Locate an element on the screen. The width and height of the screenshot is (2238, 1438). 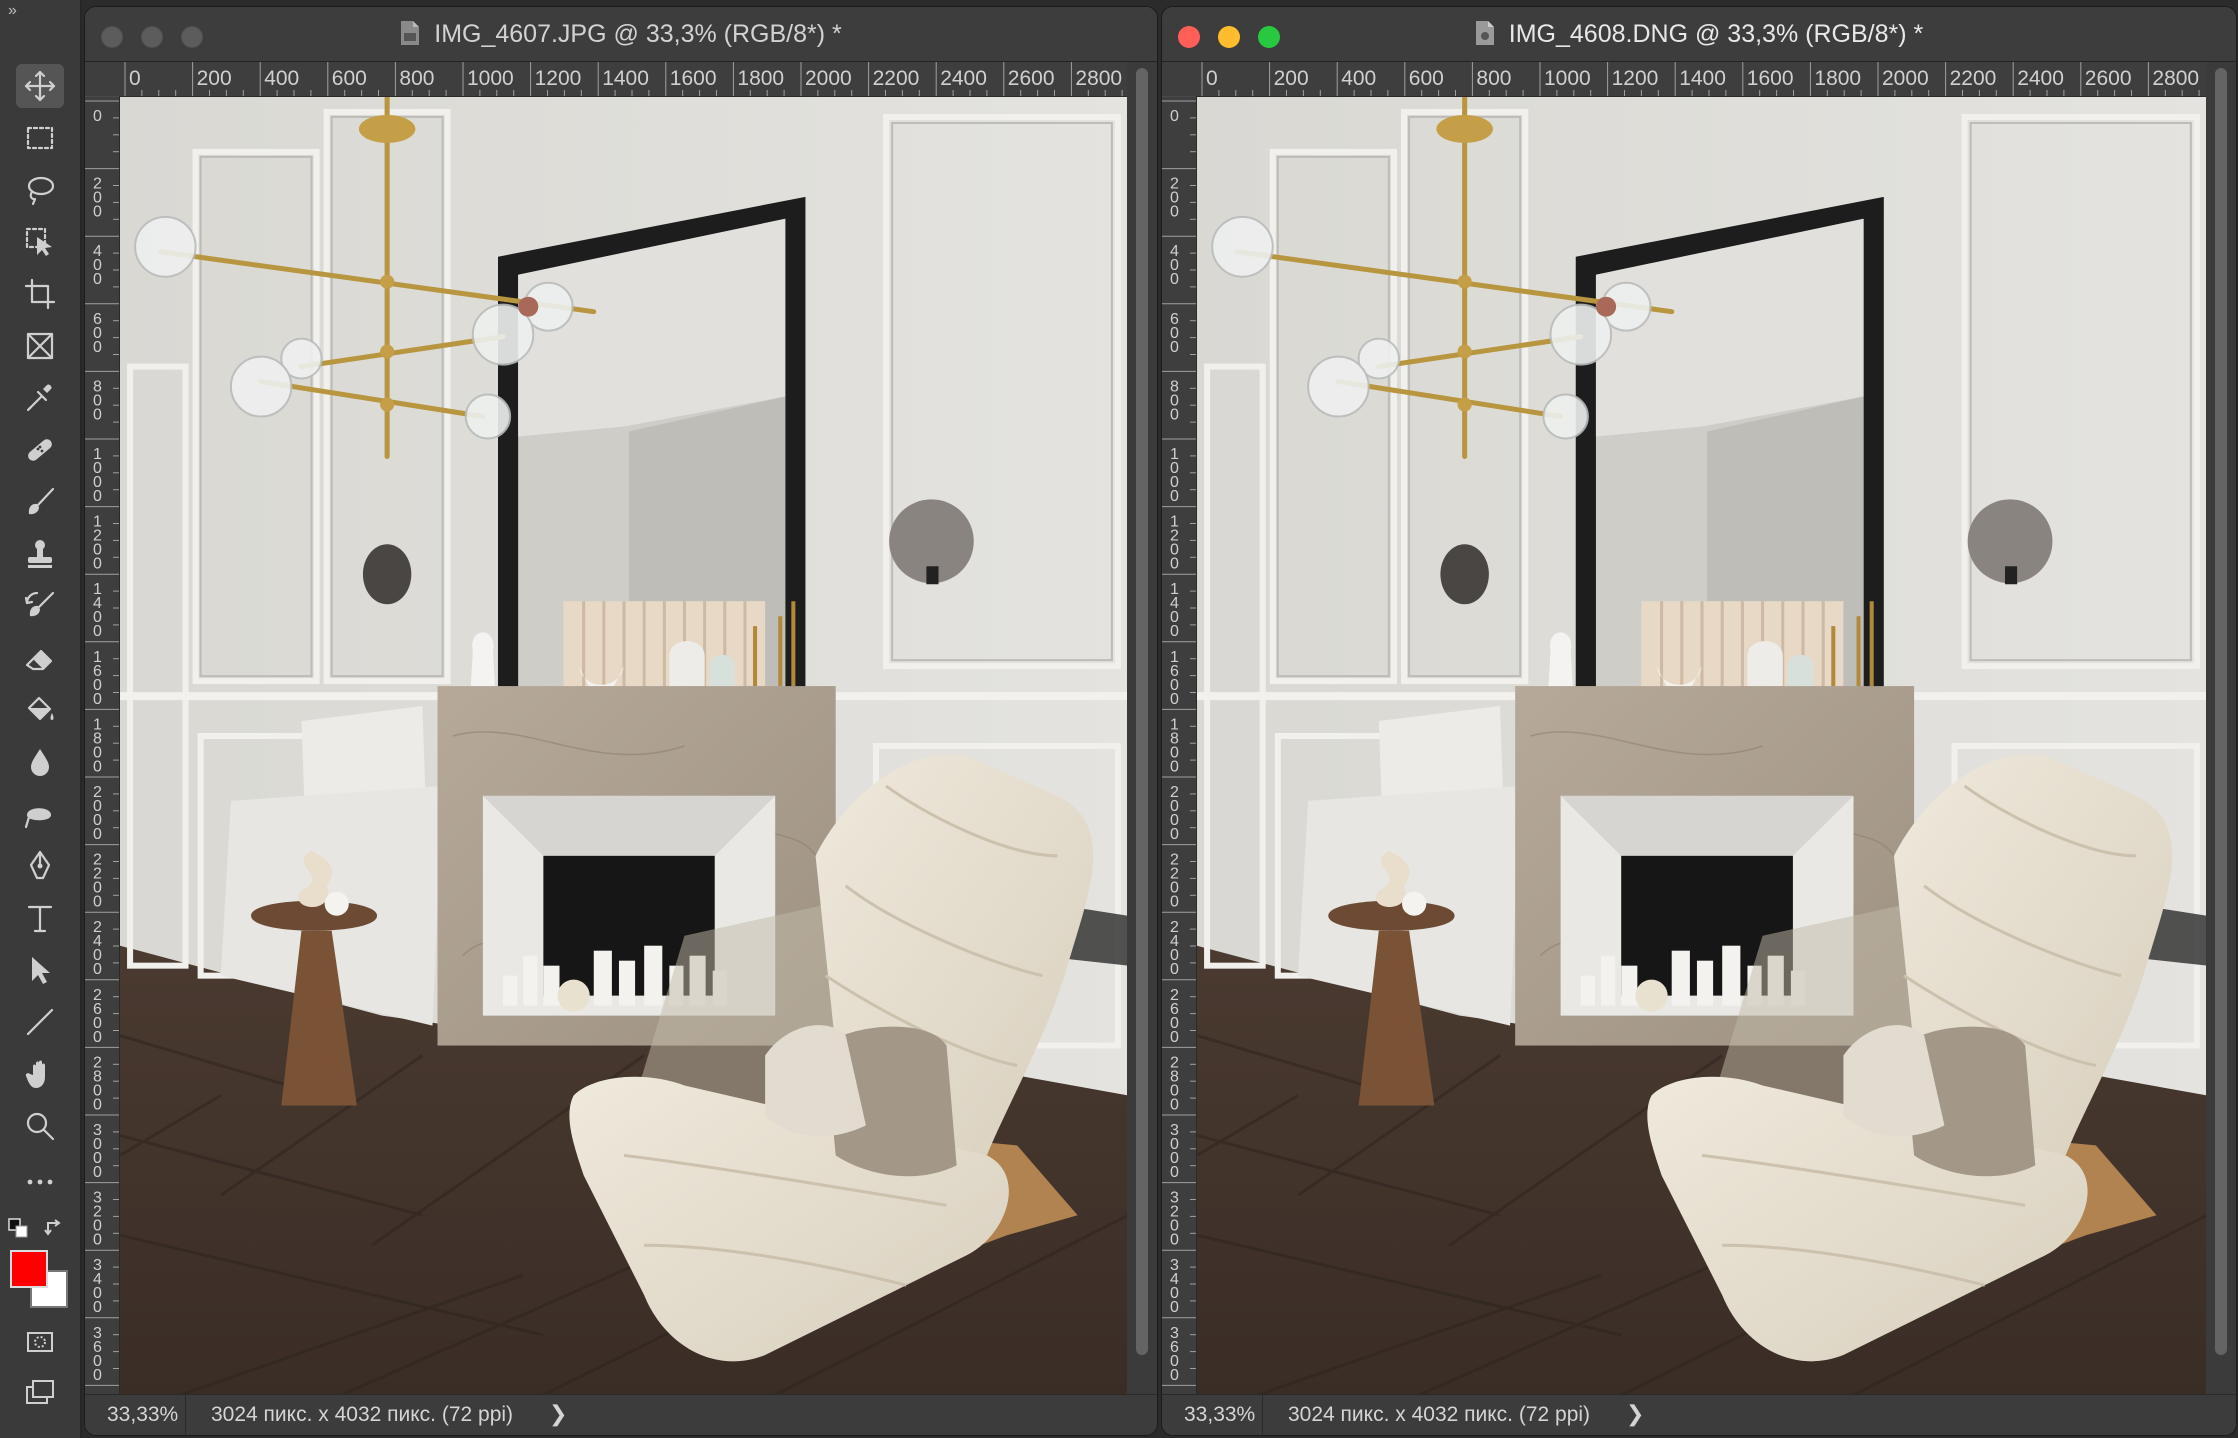
default-colors-icon is located at coordinates (19, 1228).